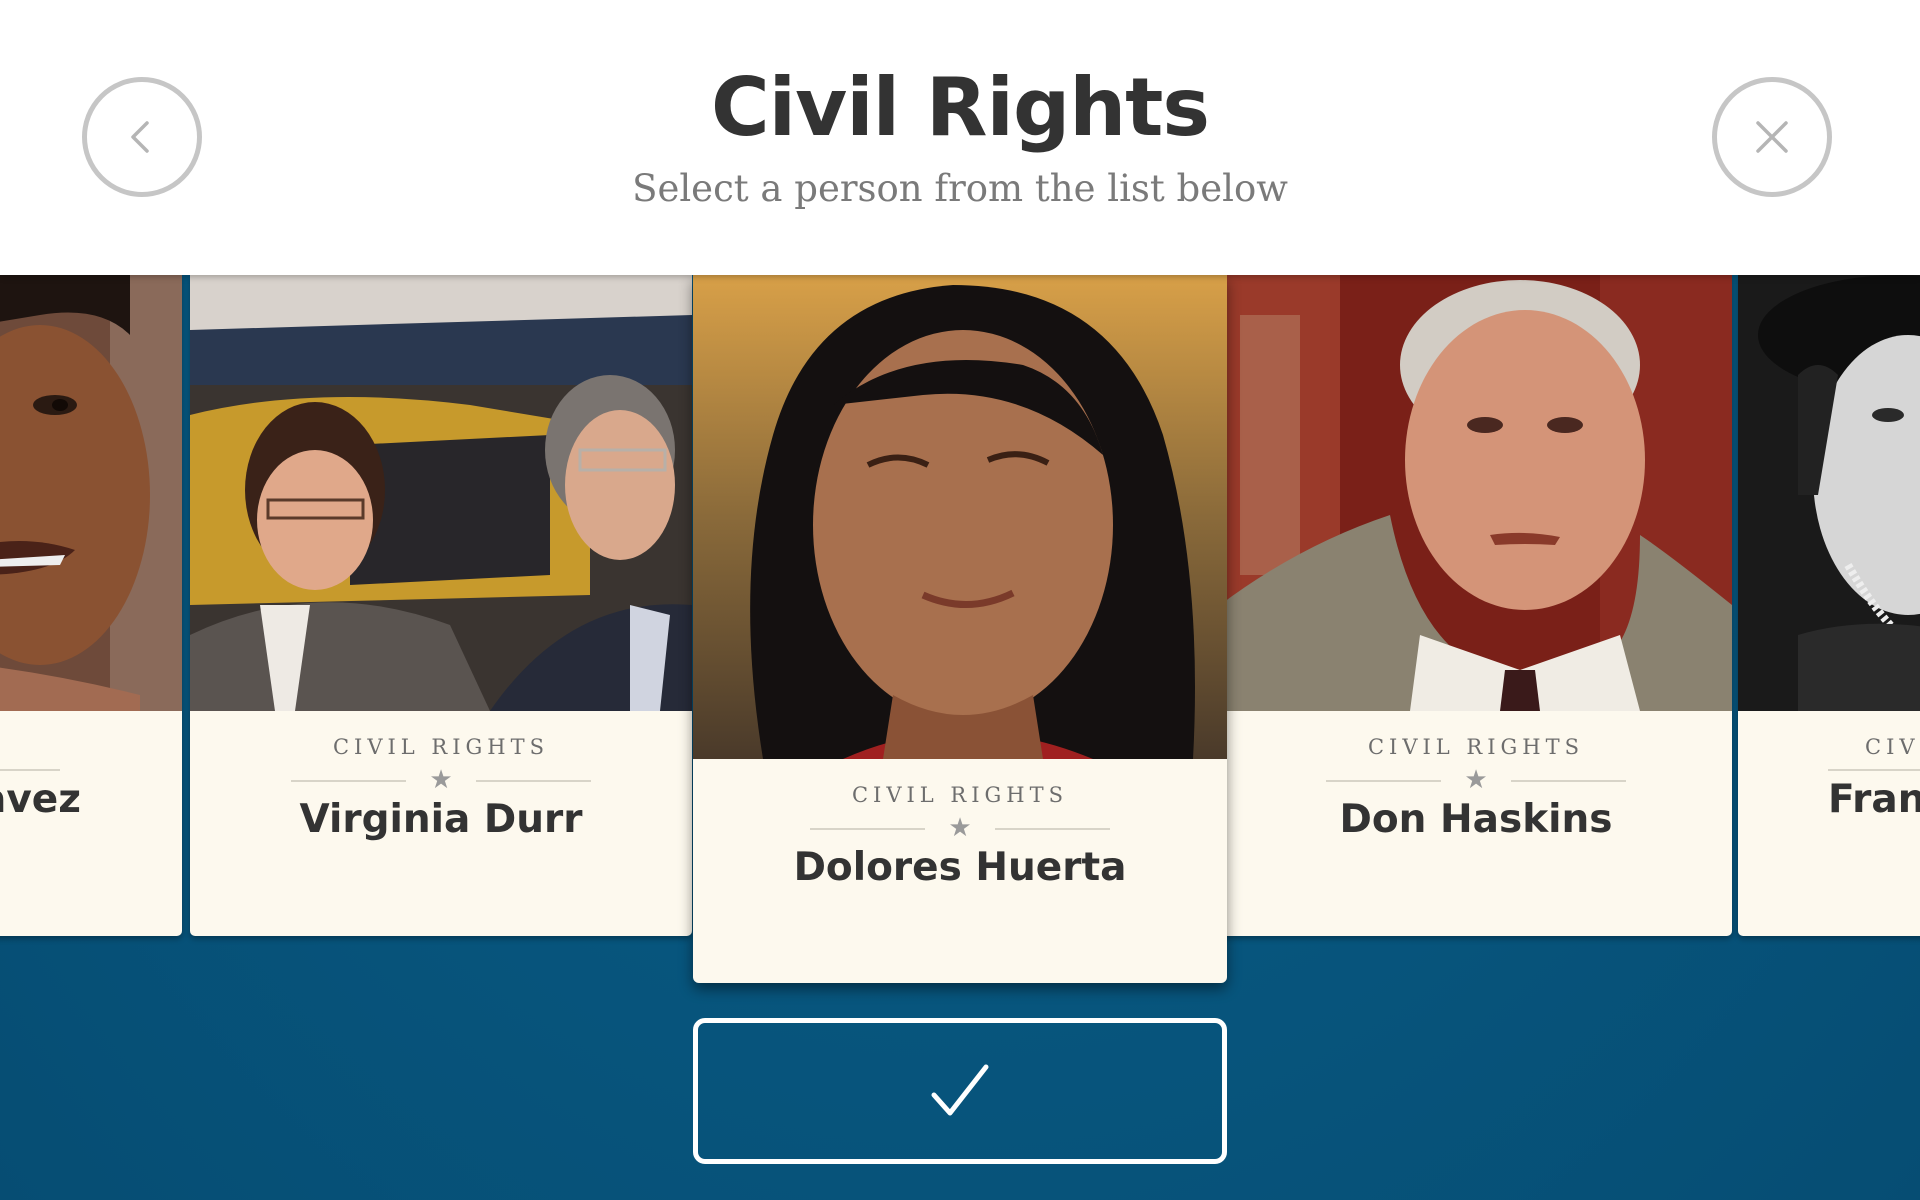 Image resolution: width=1920 pixels, height=1200 pixels. What do you see at coordinates (40, 799) in the screenshot?
I see `card-name: avez` at bounding box center [40, 799].